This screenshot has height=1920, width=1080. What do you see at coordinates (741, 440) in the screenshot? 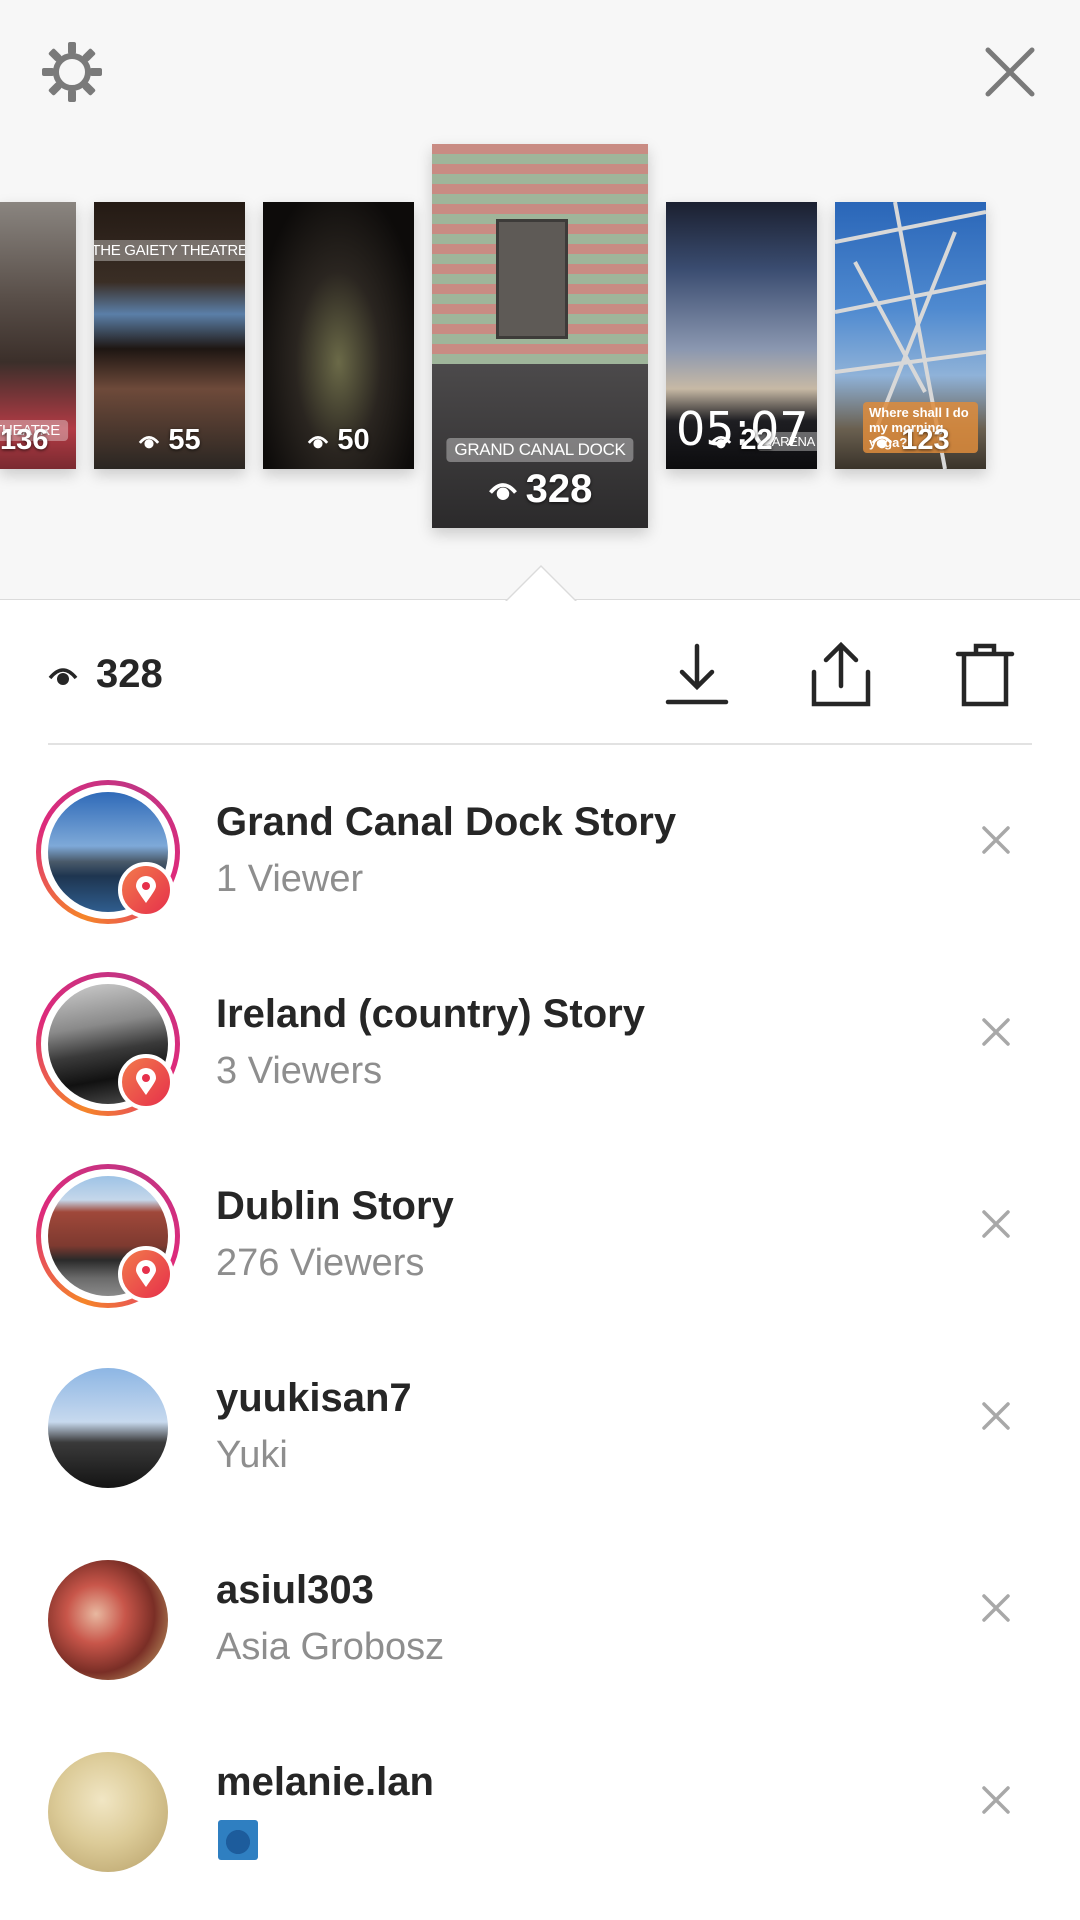
I see `view-count: 22` at bounding box center [741, 440].